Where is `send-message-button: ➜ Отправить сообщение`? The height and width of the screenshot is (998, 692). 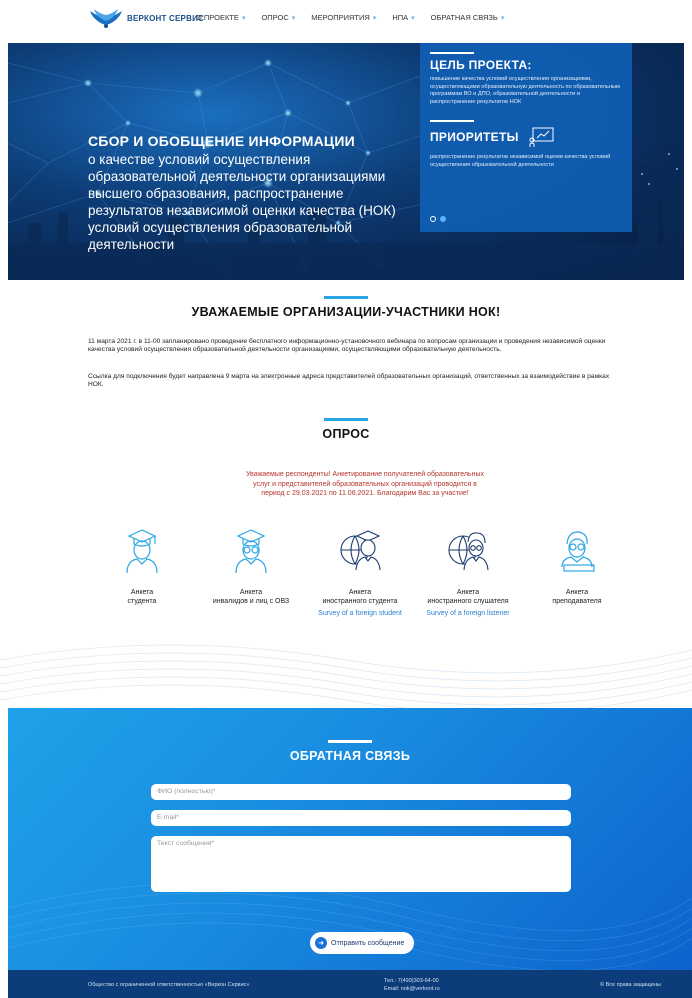
send-message-button: ➜ Отправить сообщение is located at coordinates (362, 943).